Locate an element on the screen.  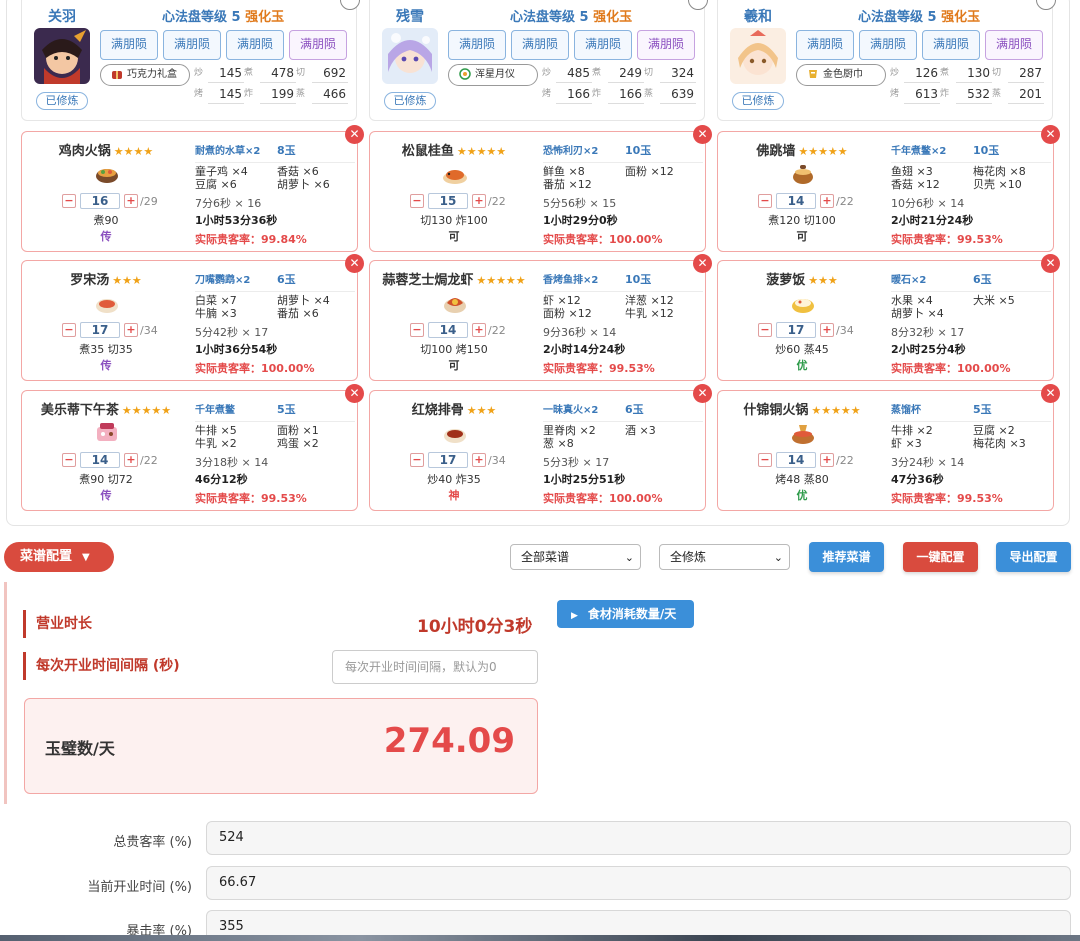
equipment-link: 刀嘴鹦鹉×2 is located at coordinates (222, 278).